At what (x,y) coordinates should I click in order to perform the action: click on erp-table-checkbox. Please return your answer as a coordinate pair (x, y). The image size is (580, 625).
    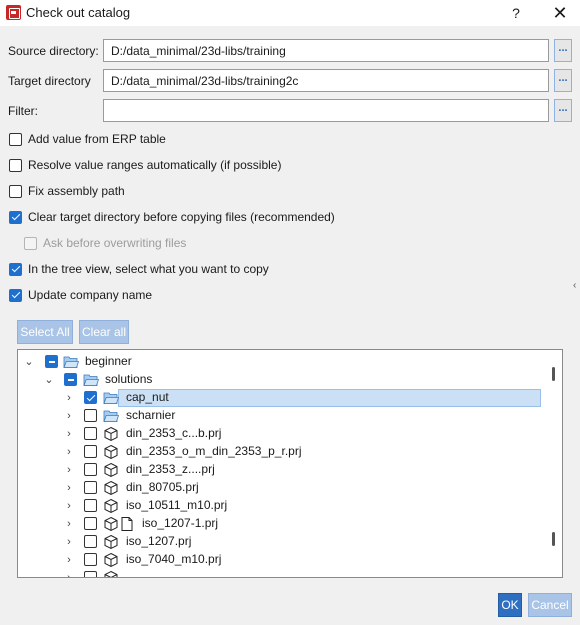
    Looking at the image, I should click on (15, 139).